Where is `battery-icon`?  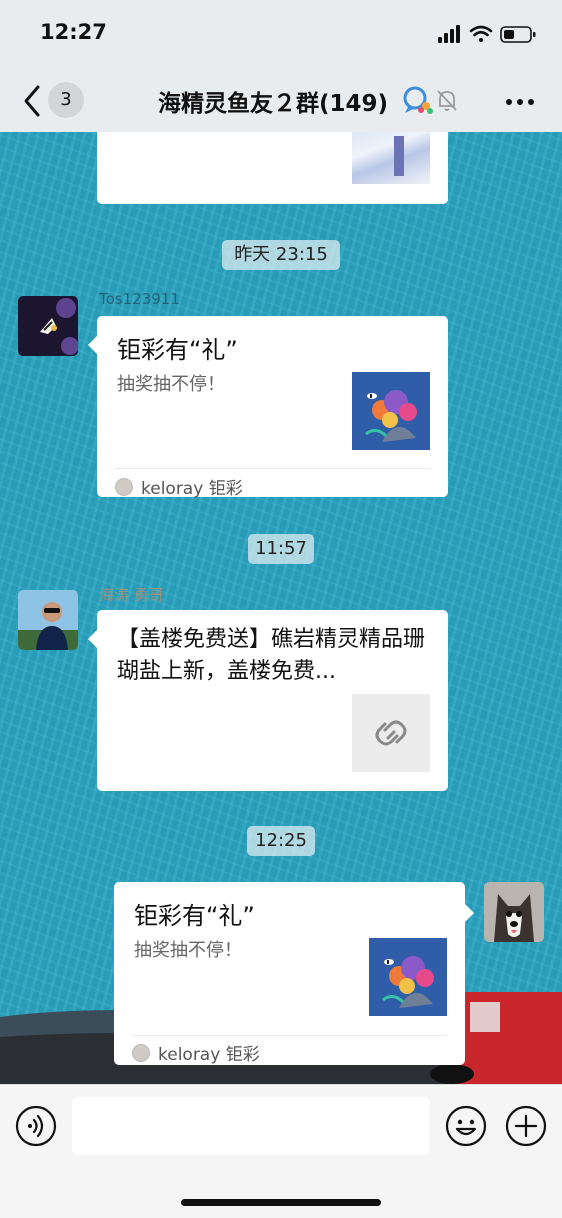
battery-icon is located at coordinates (518, 34).